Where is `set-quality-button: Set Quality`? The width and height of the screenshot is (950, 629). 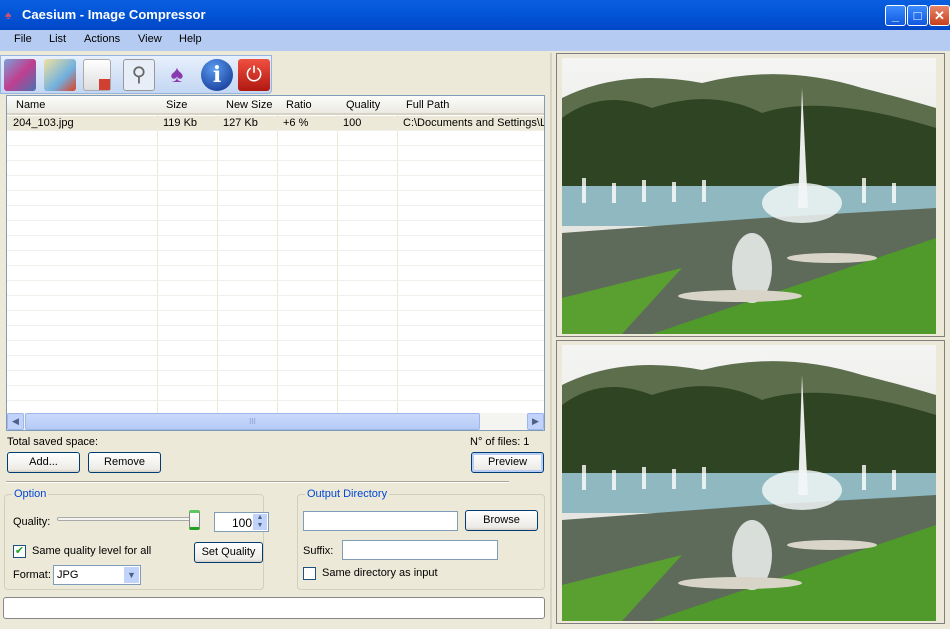
set-quality-button: Set Quality is located at coordinates (228, 552).